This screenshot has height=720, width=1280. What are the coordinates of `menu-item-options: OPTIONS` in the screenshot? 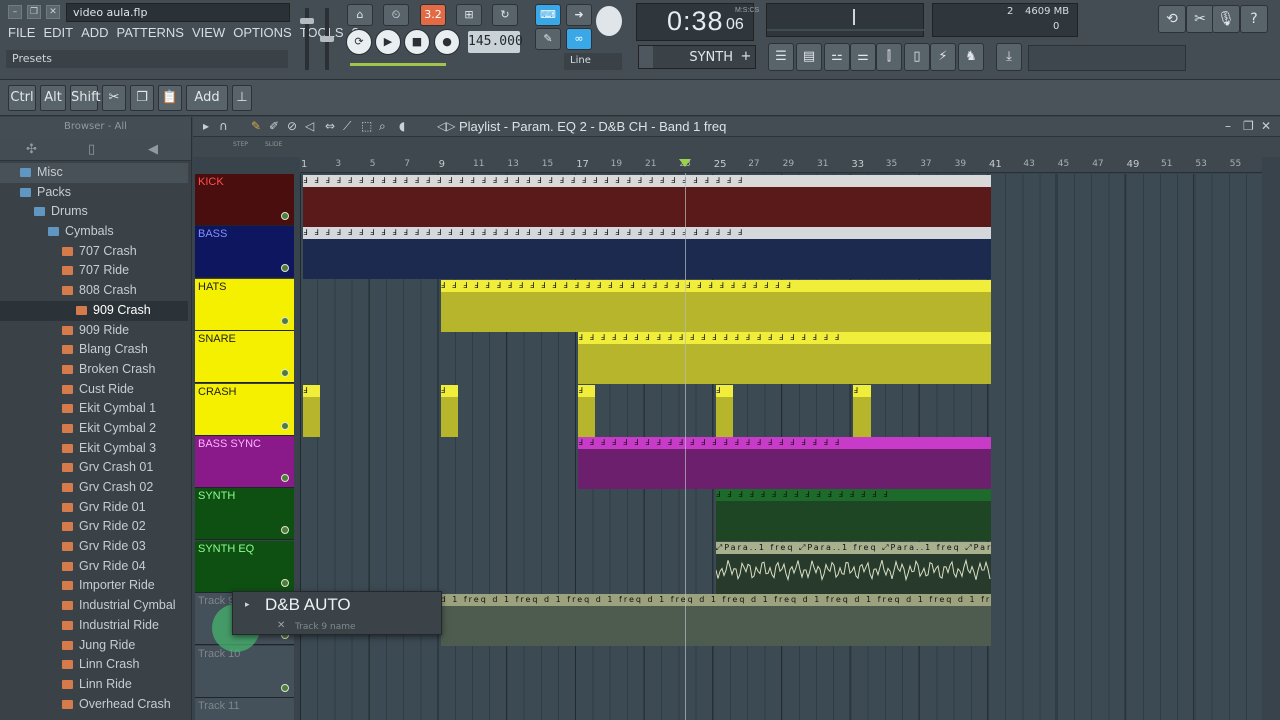 It's located at (262, 35).